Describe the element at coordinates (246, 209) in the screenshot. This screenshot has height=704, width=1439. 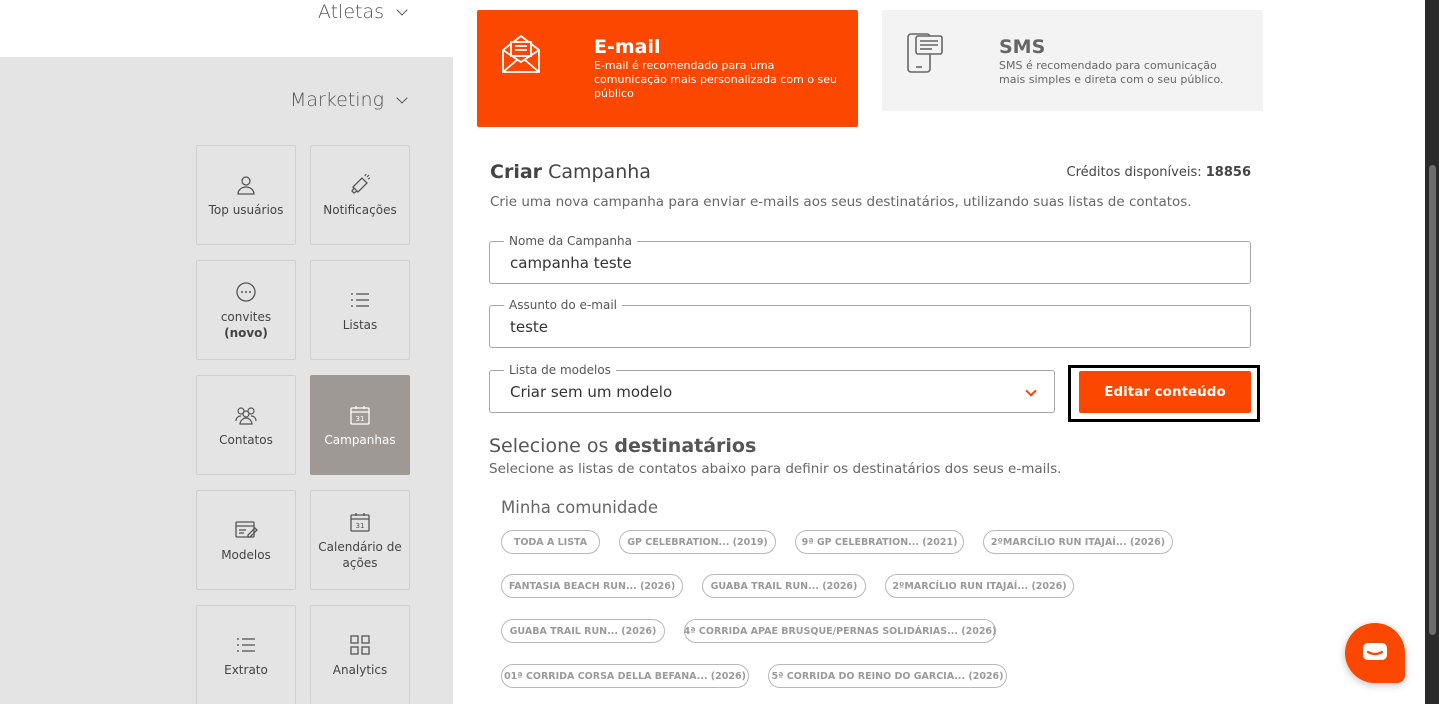
I see `tile-label: Top usuários` at that location.